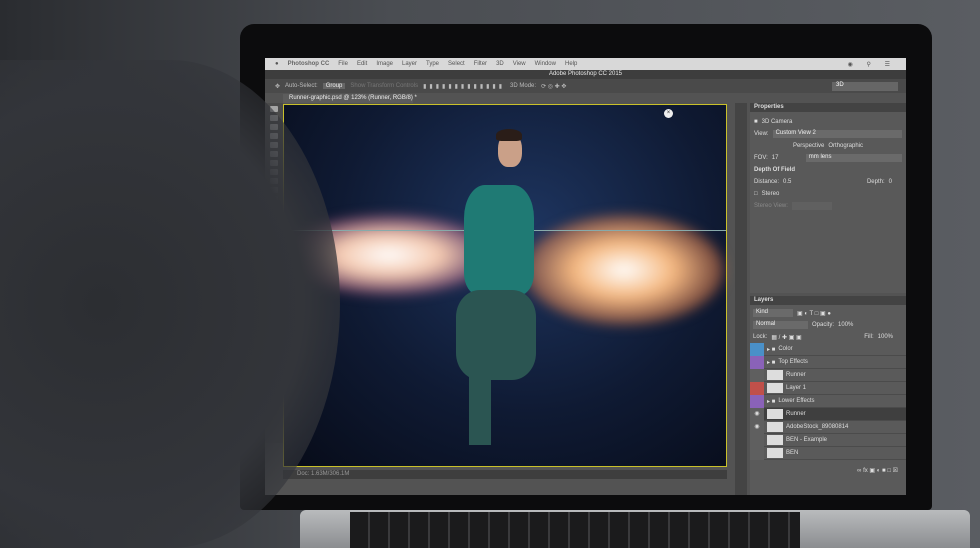 The image size is (980, 548). I want to click on workspace-select: 3D, so click(865, 86).